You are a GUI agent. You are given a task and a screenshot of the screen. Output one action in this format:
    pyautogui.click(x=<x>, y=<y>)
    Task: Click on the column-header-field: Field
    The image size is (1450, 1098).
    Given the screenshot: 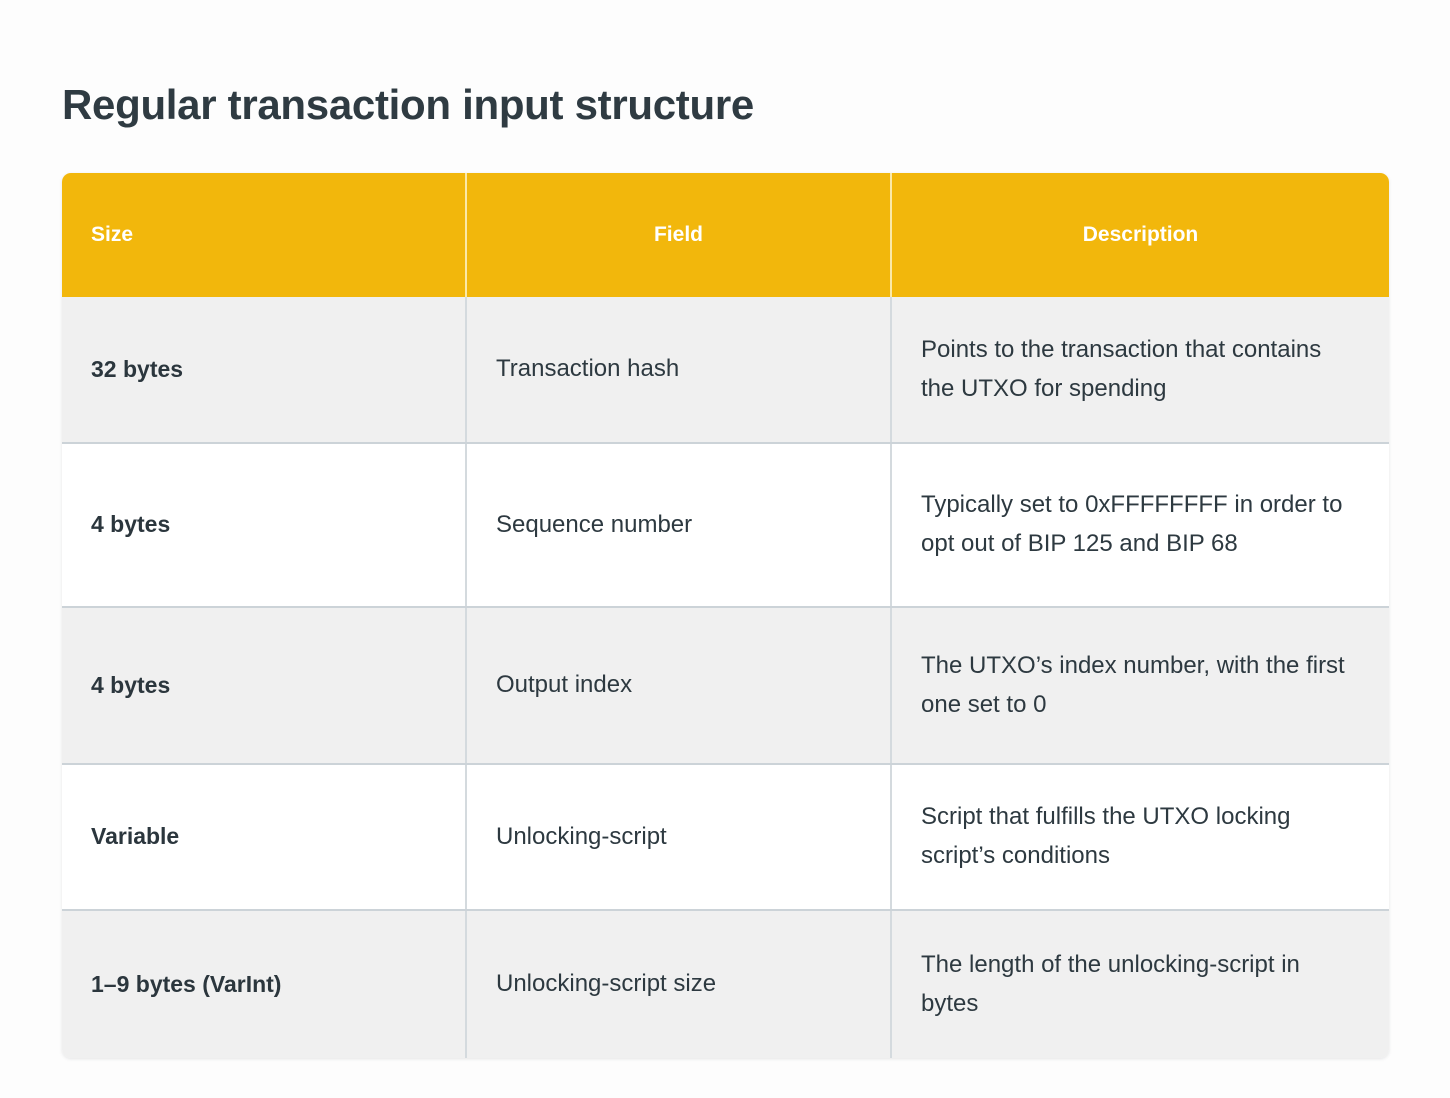 What is the action you would take?
    pyautogui.click(x=679, y=235)
    